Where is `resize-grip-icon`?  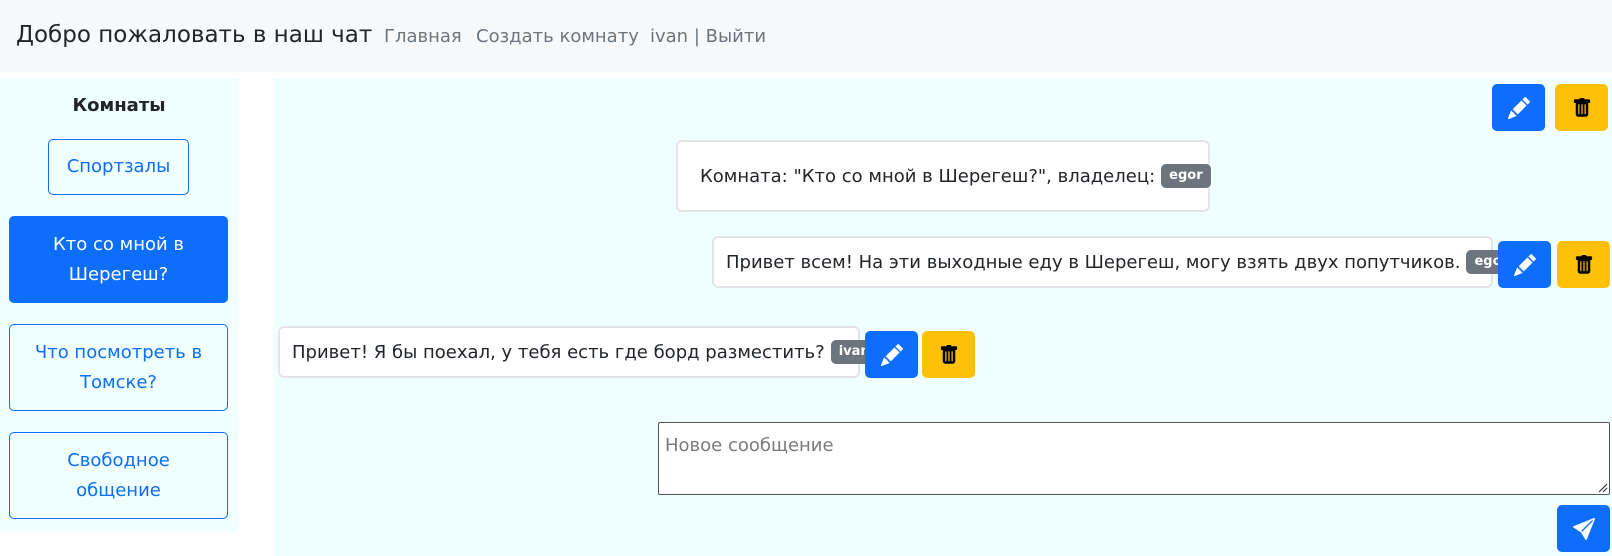 resize-grip-icon is located at coordinates (1602, 487).